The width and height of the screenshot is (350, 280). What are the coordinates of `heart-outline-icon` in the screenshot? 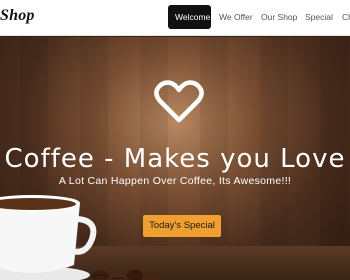 It's located at (179, 101).